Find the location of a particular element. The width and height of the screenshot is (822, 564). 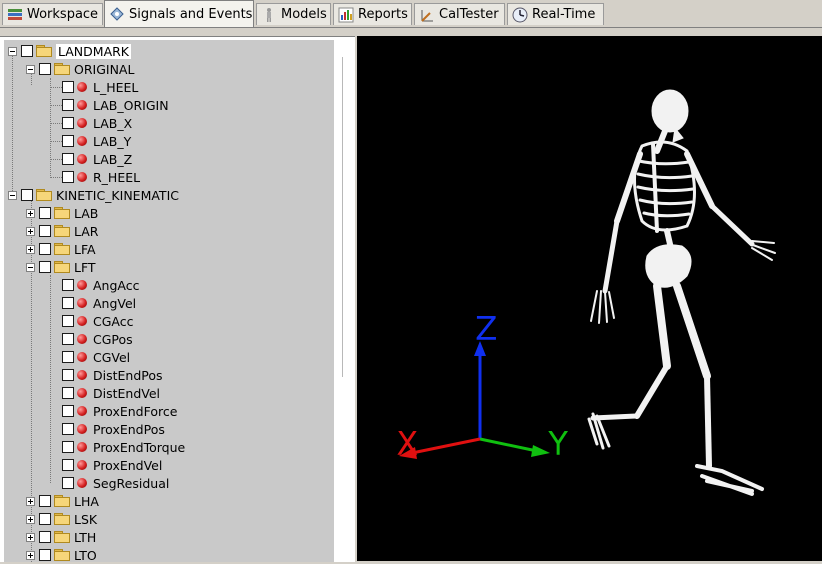

tree-leaf-segresidual: SegResidual is located at coordinates (115, 483).